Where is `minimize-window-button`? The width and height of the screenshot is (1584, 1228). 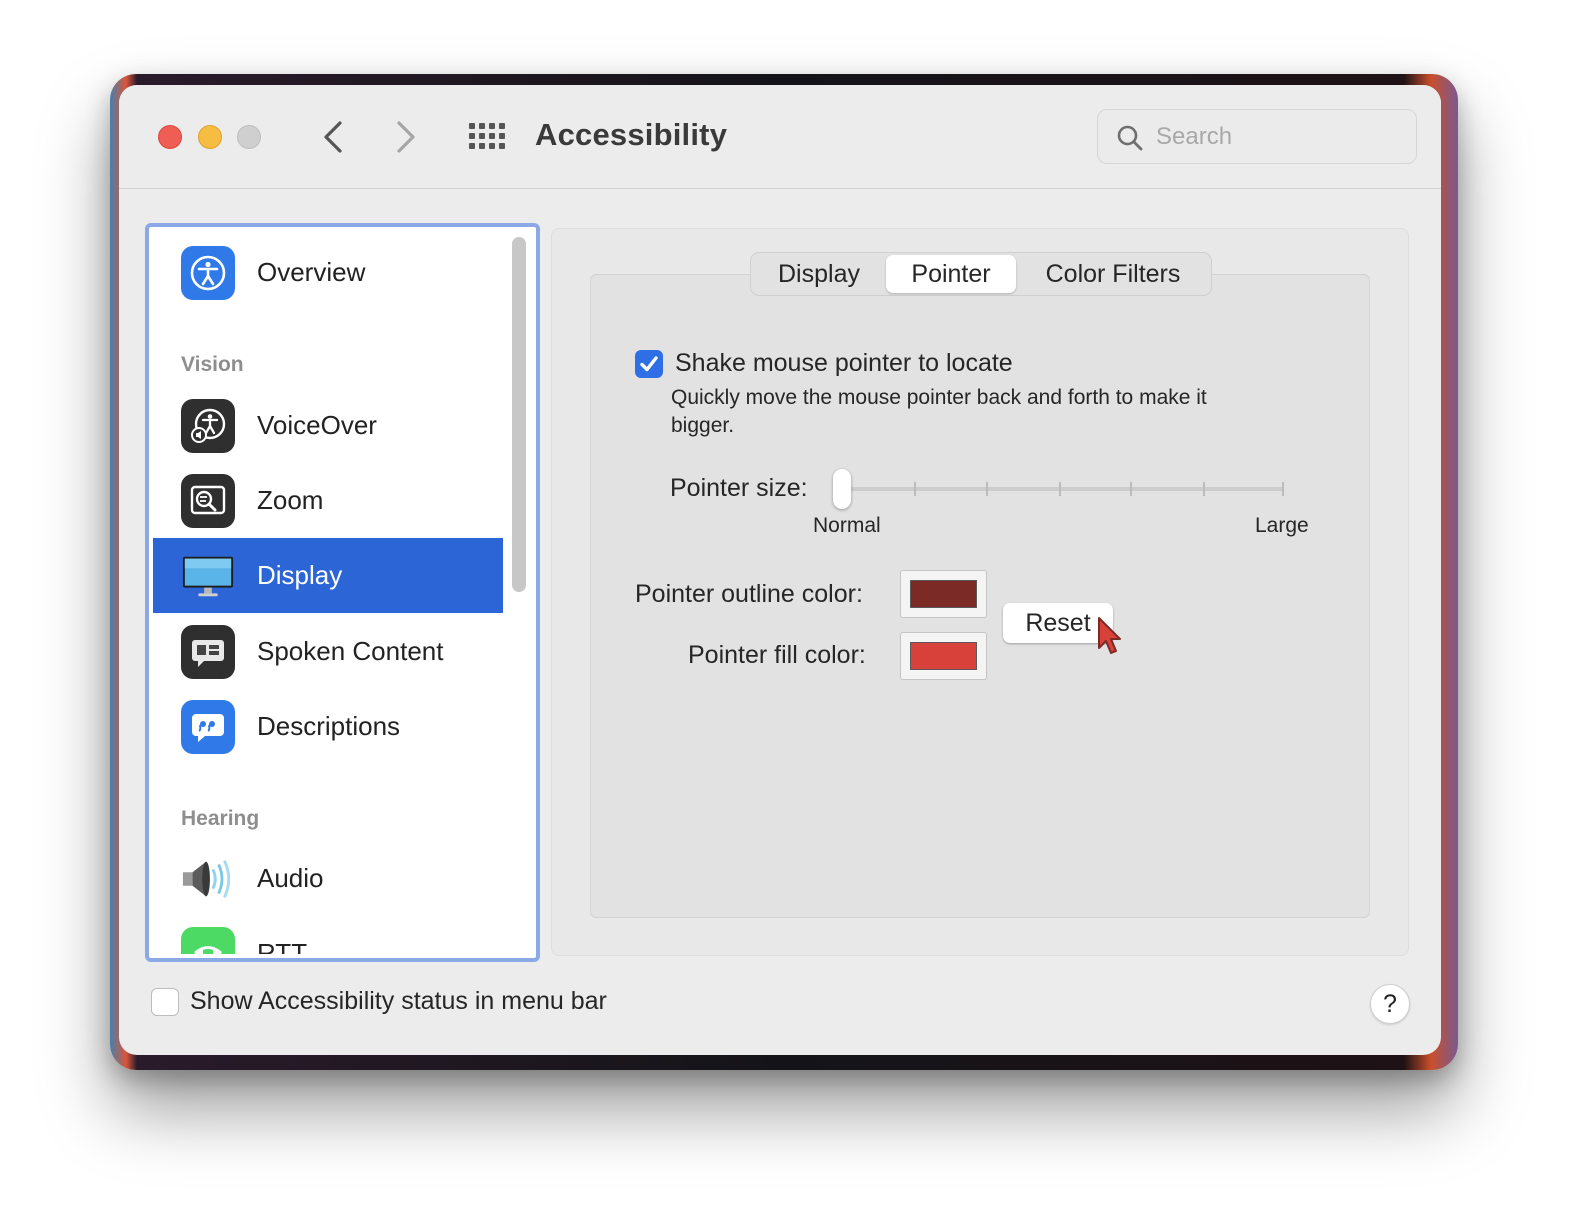
minimize-window-button is located at coordinates (210, 137).